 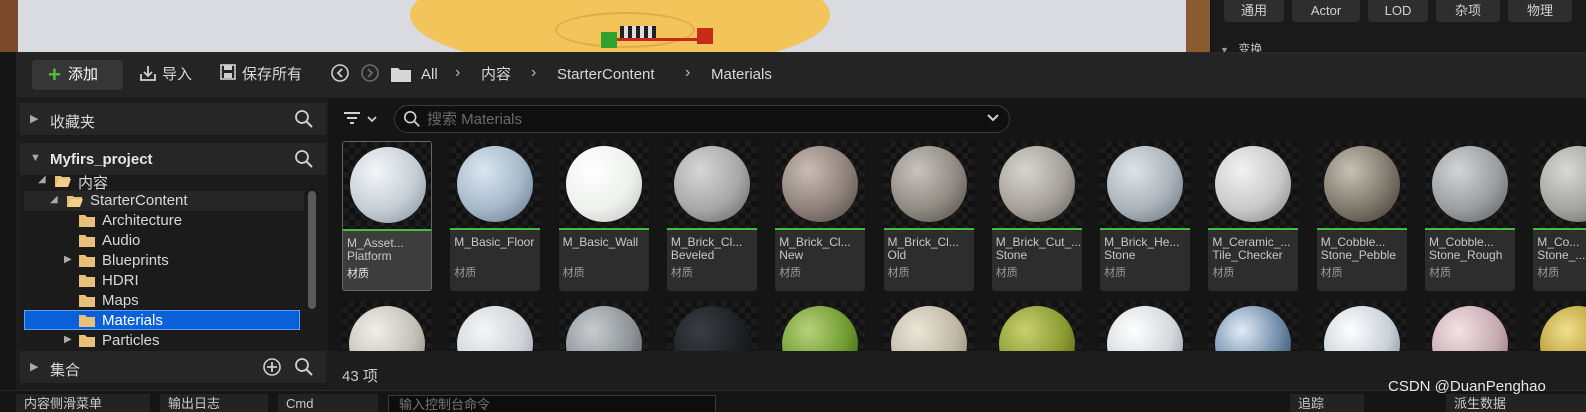 What do you see at coordinates (711, 216) in the screenshot?
I see `asset-tile: M_Brick_Cl... Beveled 材质` at bounding box center [711, 216].